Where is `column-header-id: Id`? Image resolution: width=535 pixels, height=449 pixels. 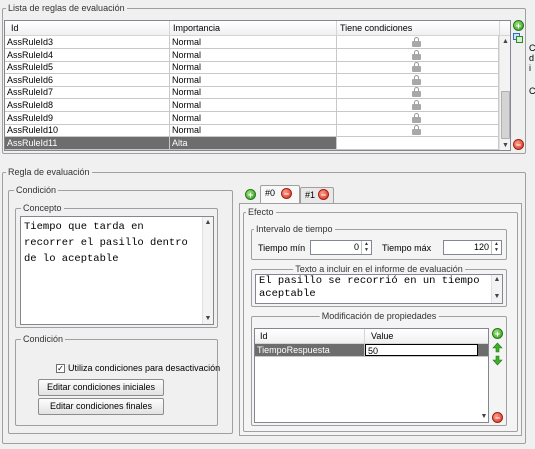
column-header-id: Id is located at coordinates (87, 28).